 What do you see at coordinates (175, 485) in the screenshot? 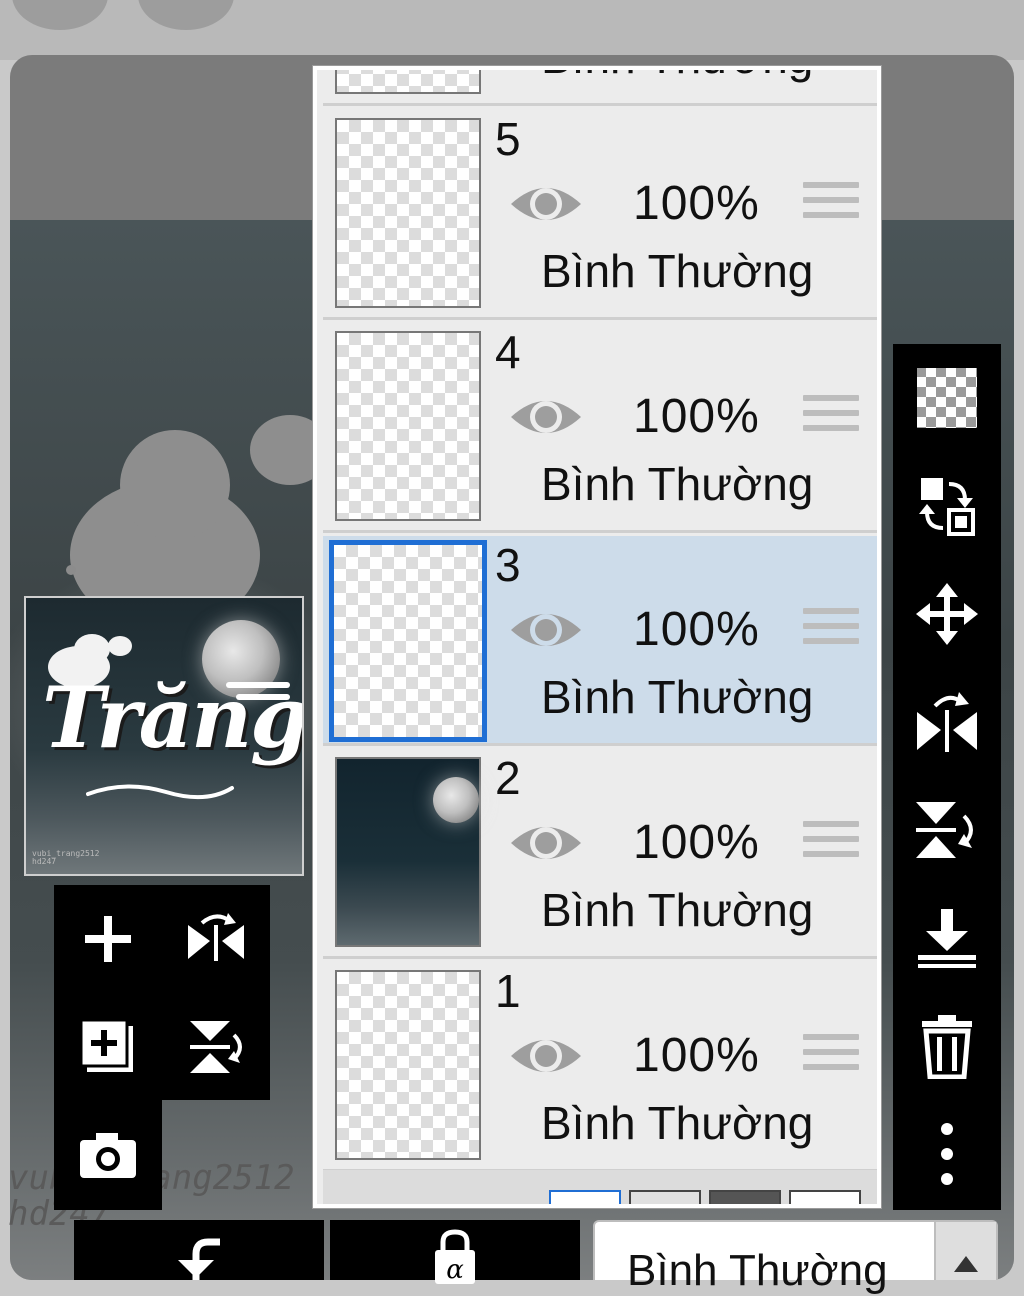
I see `cloud-shape` at bounding box center [175, 485].